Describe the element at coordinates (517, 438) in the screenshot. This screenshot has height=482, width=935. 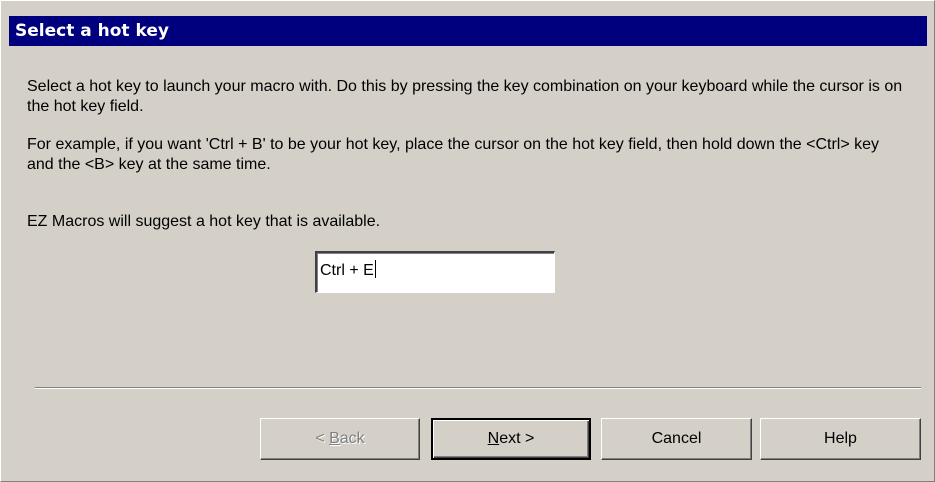
I see `next-button-label: ext >` at that location.